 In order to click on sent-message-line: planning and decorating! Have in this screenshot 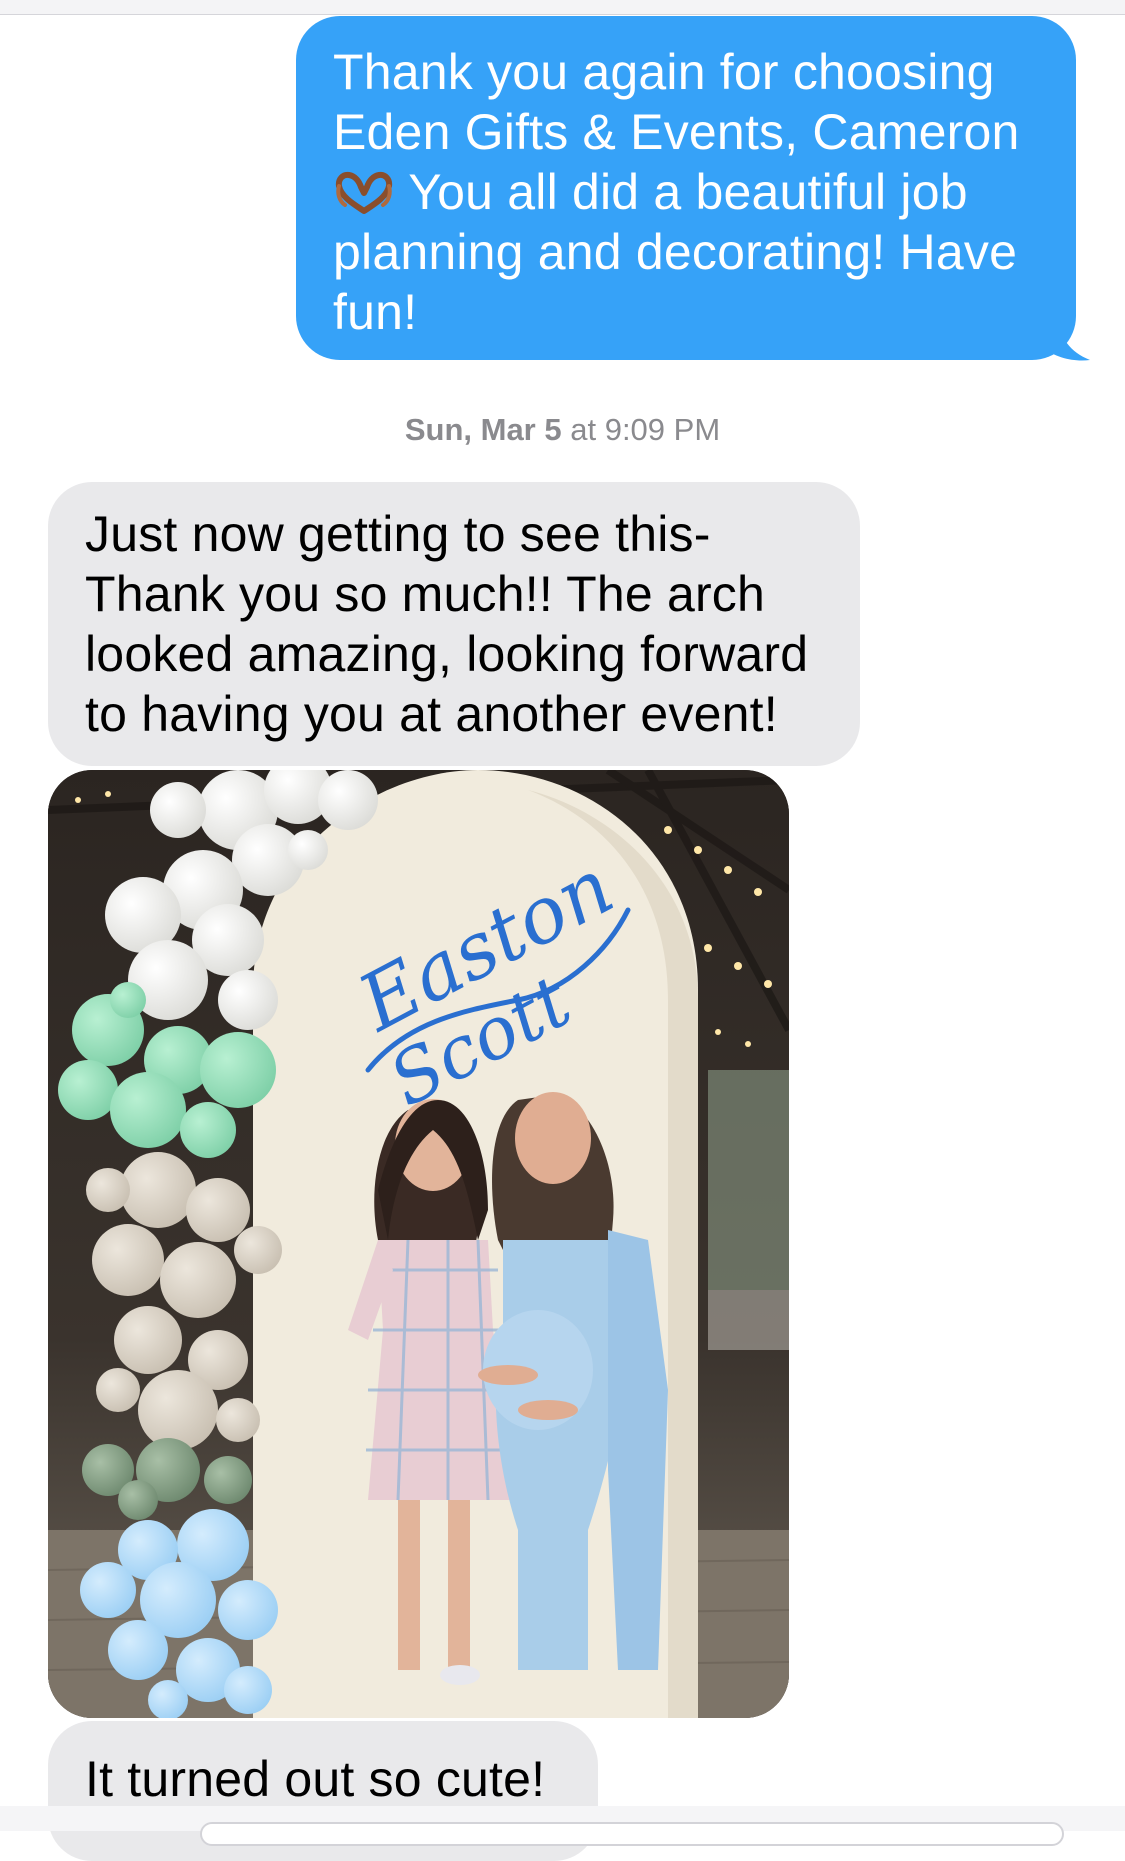, I will do `click(675, 252)`.